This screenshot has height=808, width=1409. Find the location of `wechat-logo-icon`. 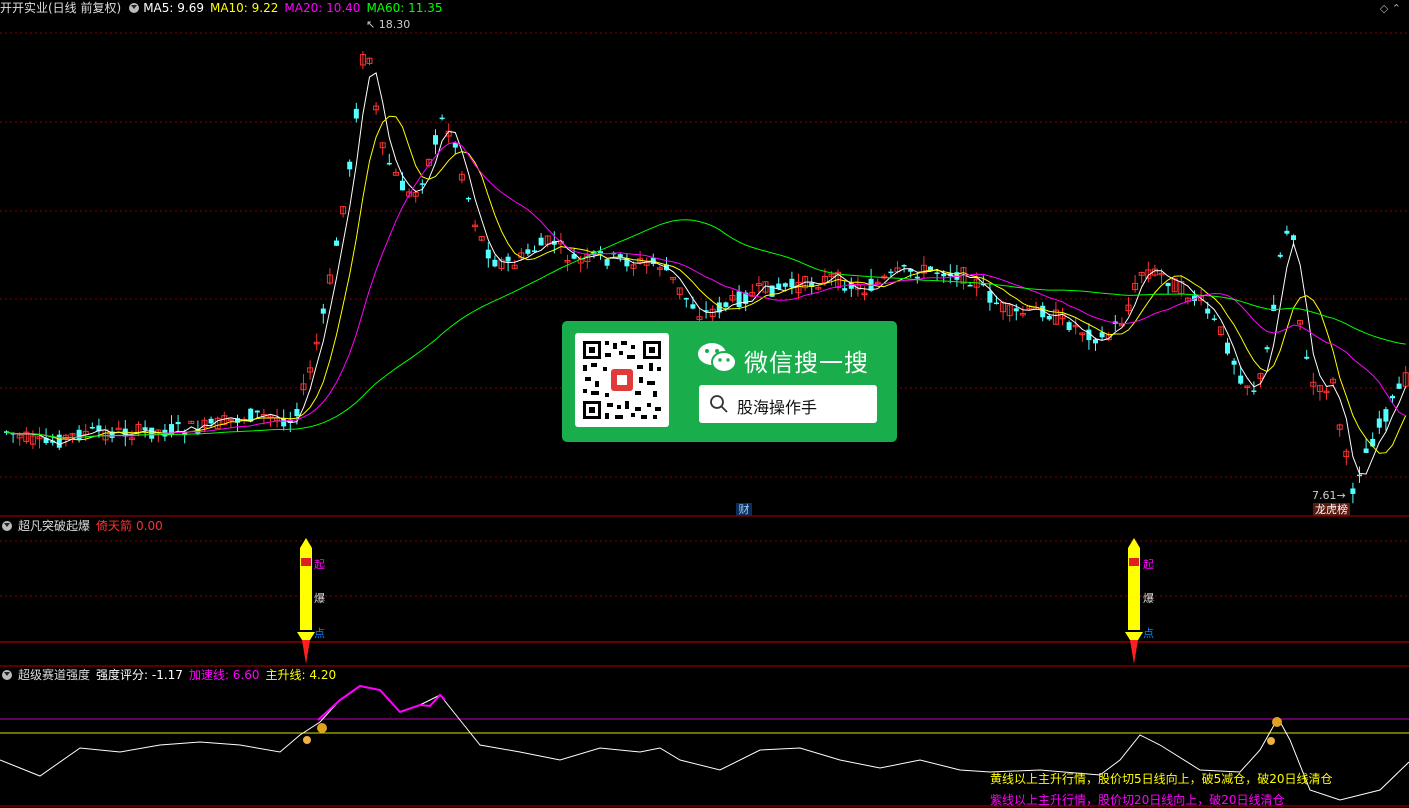

wechat-logo-icon is located at coordinates (717, 358).